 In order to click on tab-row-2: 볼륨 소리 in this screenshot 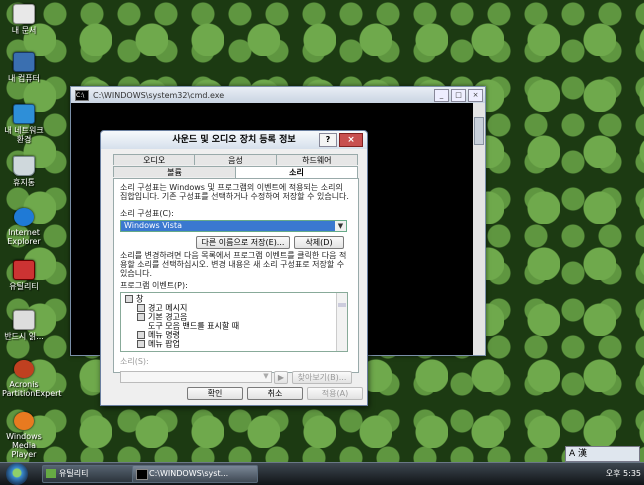, I will do `click(235, 172)`.